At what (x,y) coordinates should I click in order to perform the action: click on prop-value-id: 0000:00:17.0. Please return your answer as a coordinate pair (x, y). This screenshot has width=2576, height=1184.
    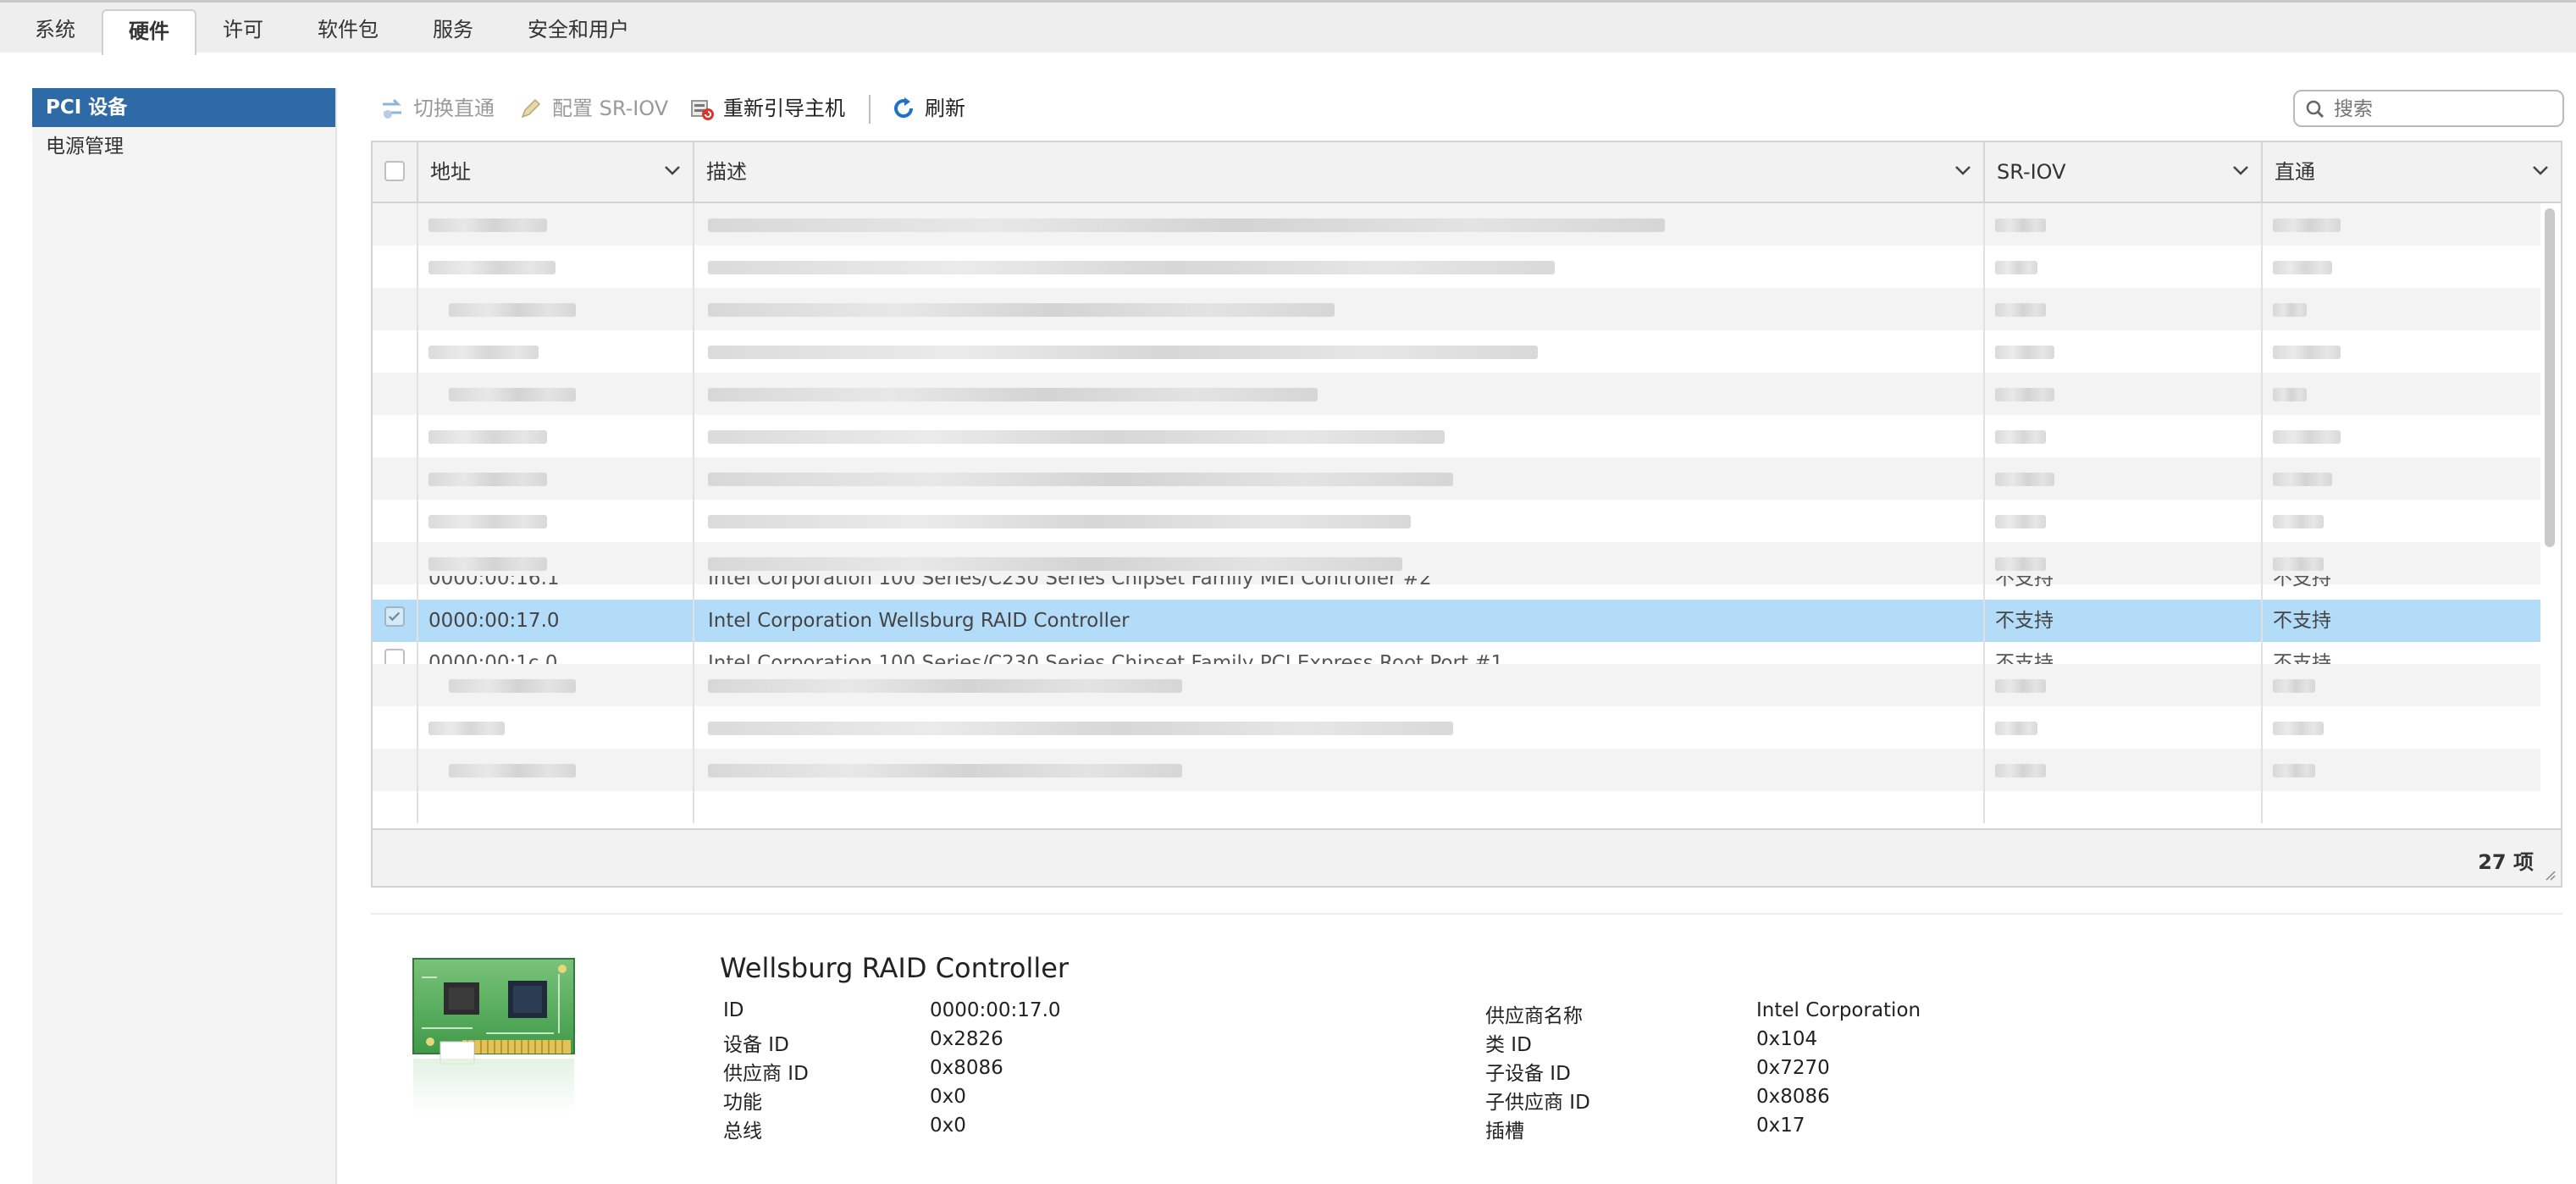
    Looking at the image, I should click on (995, 1010).